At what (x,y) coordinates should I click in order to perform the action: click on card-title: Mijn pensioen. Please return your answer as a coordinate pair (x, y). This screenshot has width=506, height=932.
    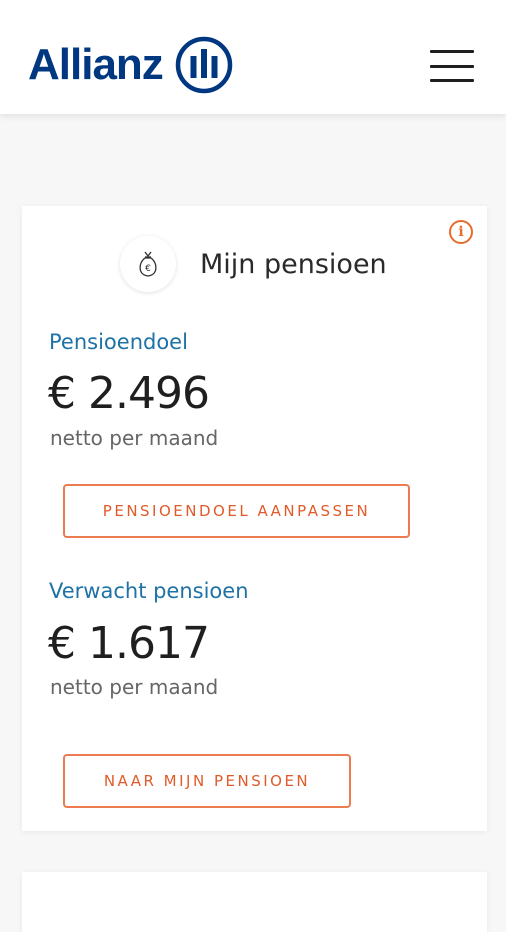
    Looking at the image, I should click on (293, 264).